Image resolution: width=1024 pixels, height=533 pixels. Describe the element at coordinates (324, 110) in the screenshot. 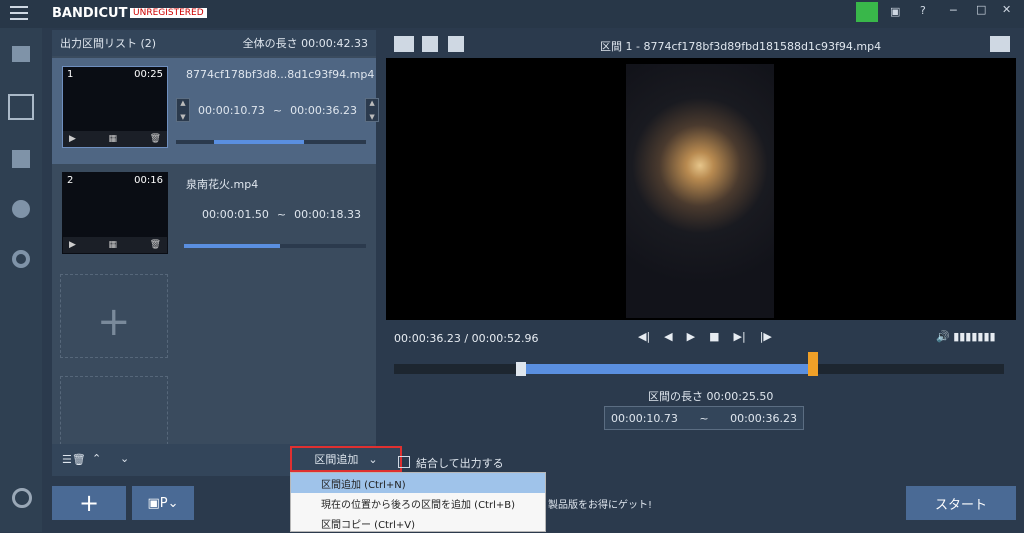

I see `end-time: 00:00:36.23` at that location.